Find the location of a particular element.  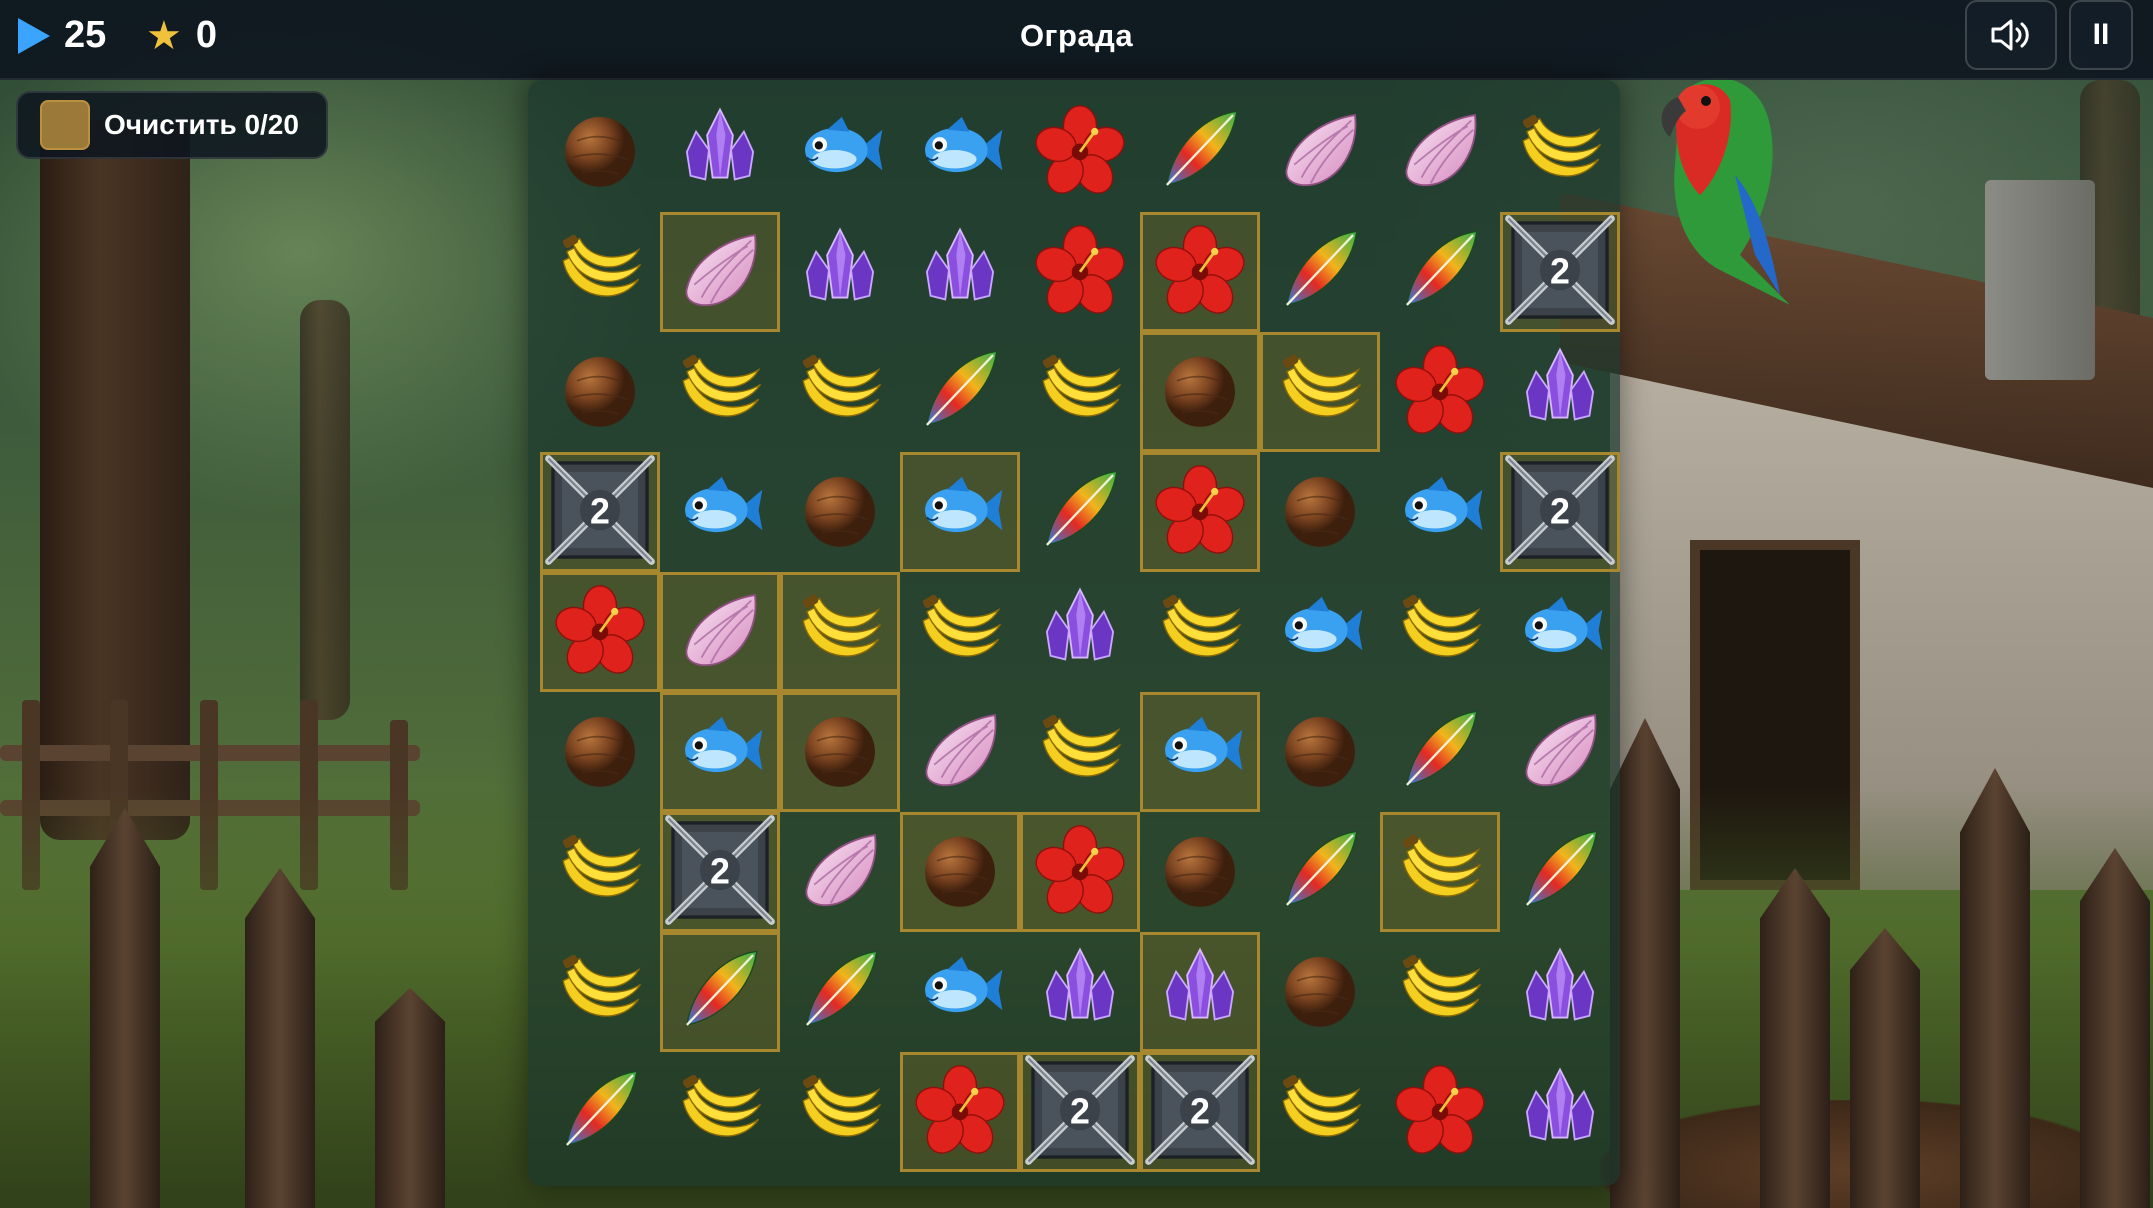

sound-button is located at coordinates (2011, 35).